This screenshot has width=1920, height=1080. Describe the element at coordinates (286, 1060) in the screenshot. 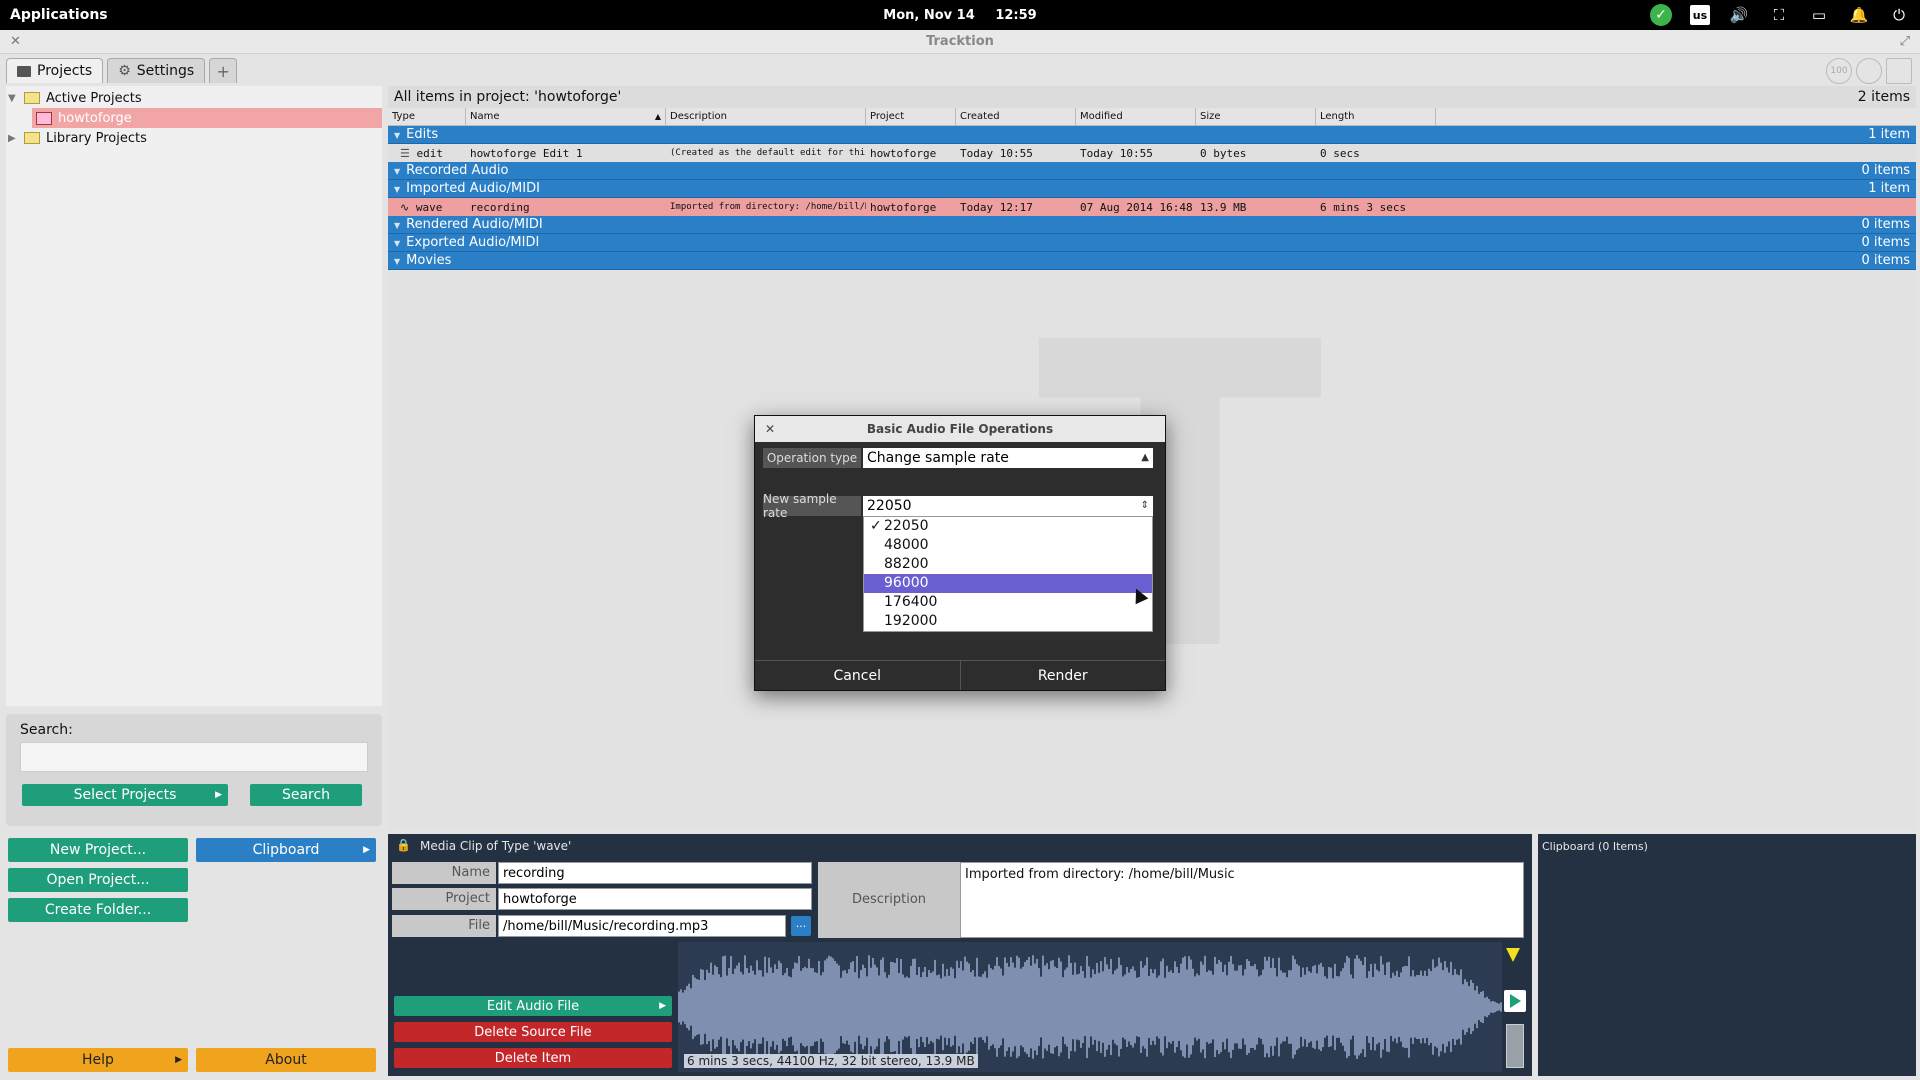

I see `about-button: About` at that location.